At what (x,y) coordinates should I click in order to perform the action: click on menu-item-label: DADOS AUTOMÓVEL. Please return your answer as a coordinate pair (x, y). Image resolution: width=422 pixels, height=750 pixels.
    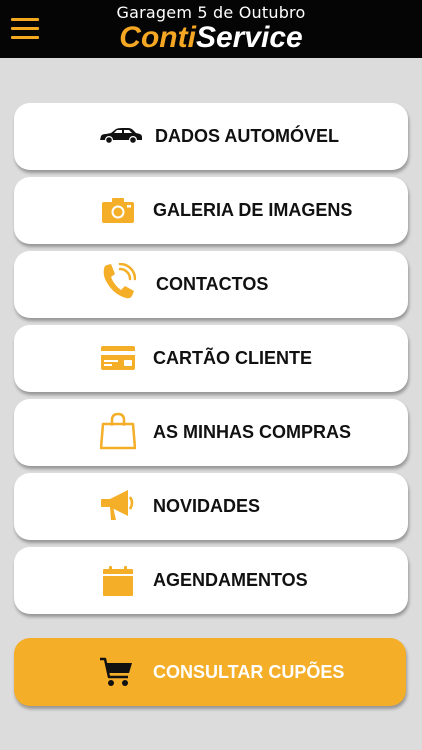
    Looking at the image, I should click on (247, 136).